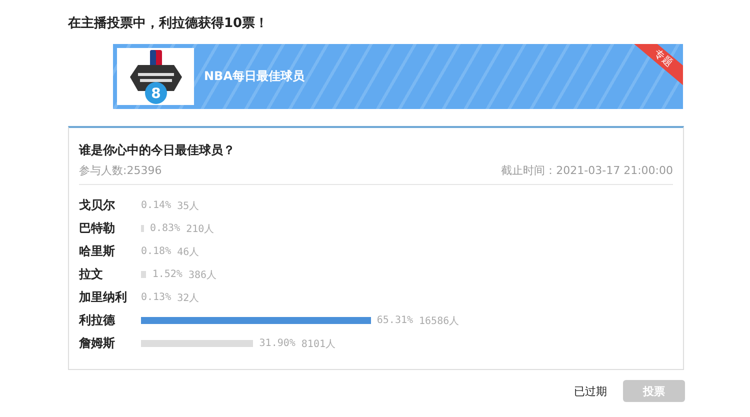 This screenshot has height=417, width=750. I want to click on banner-title: NBA每日最佳球员, so click(254, 76).